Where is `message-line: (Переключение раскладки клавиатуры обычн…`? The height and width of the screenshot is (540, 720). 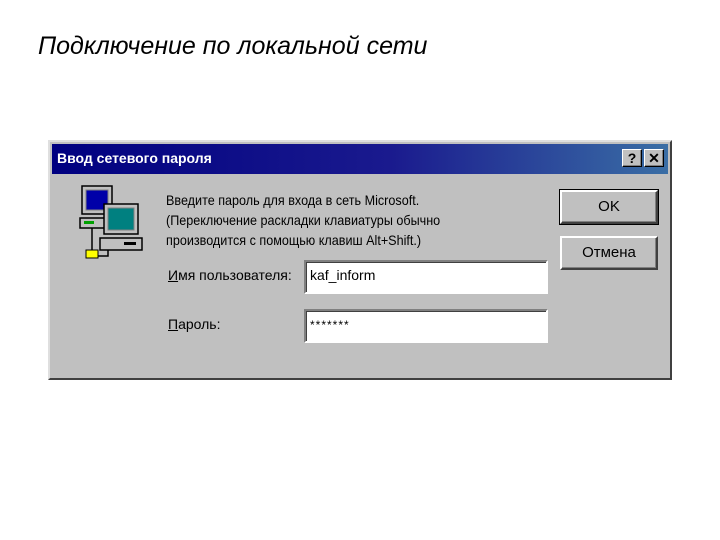 message-line: (Переключение раскладки клавиатуры обычн… is located at coordinates (303, 220).